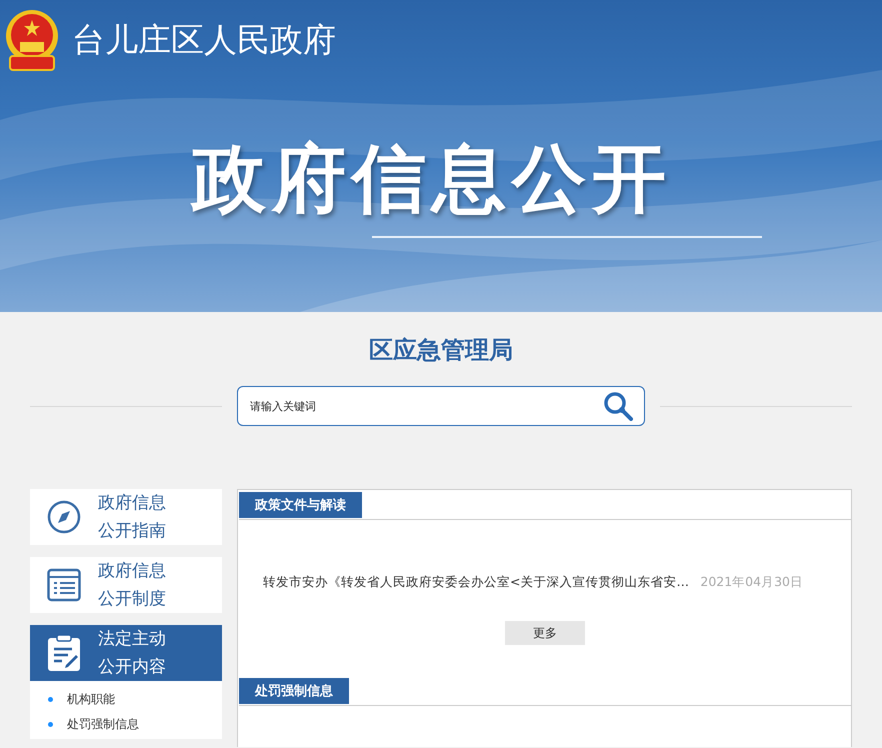 The width and height of the screenshot is (882, 748). I want to click on more-button: 更多, so click(545, 633).